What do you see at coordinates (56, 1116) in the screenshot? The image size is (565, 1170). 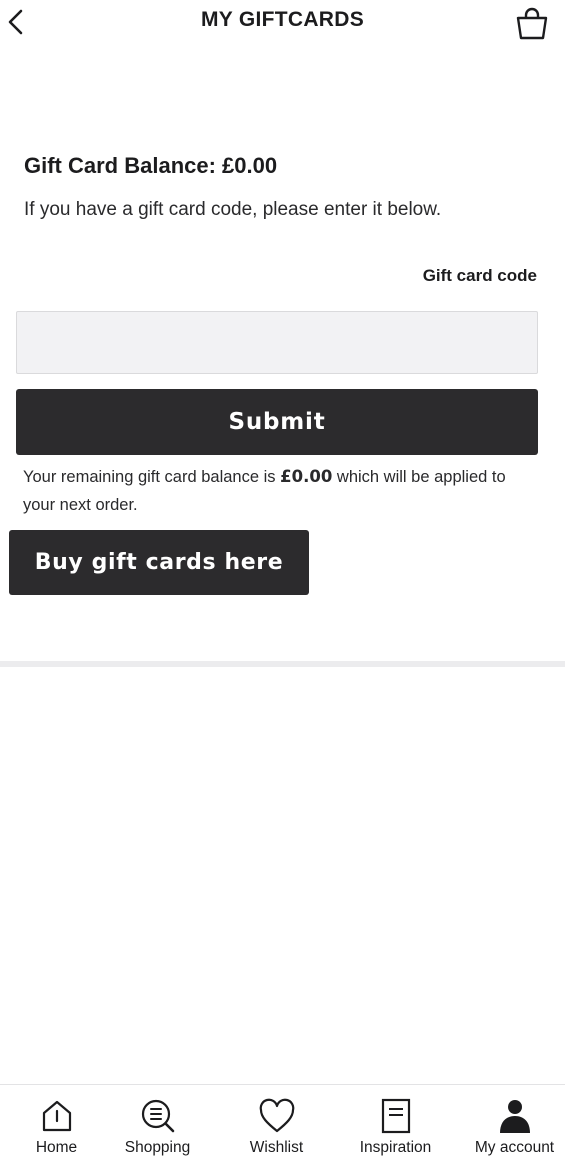 I see `home-icon` at bounding box center [56, 1116].